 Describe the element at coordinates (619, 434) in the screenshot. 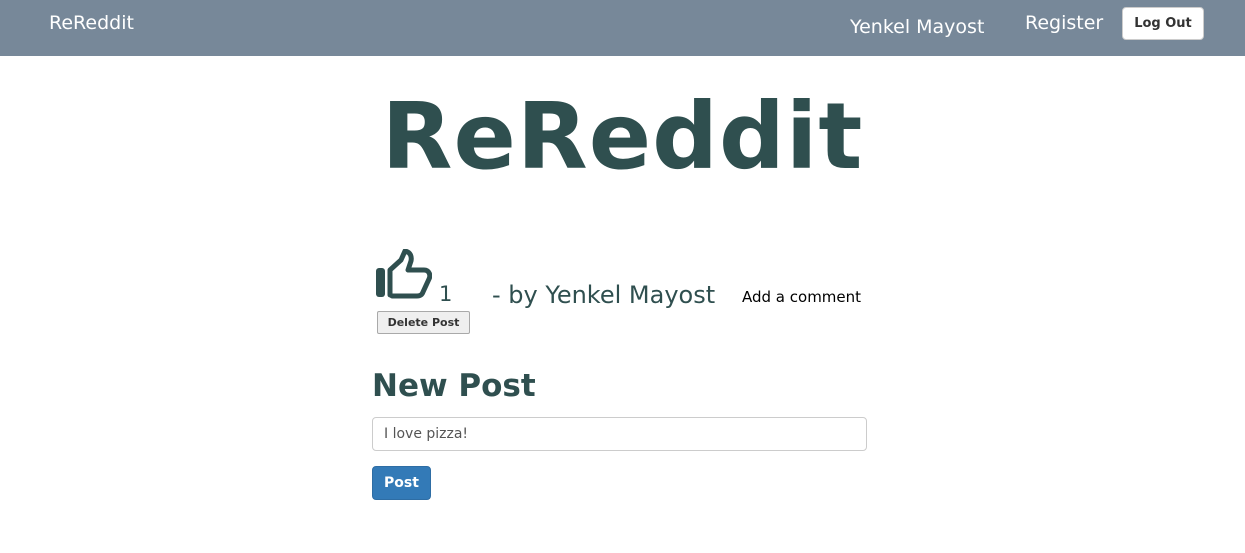

I see `new-post-input` at that location.